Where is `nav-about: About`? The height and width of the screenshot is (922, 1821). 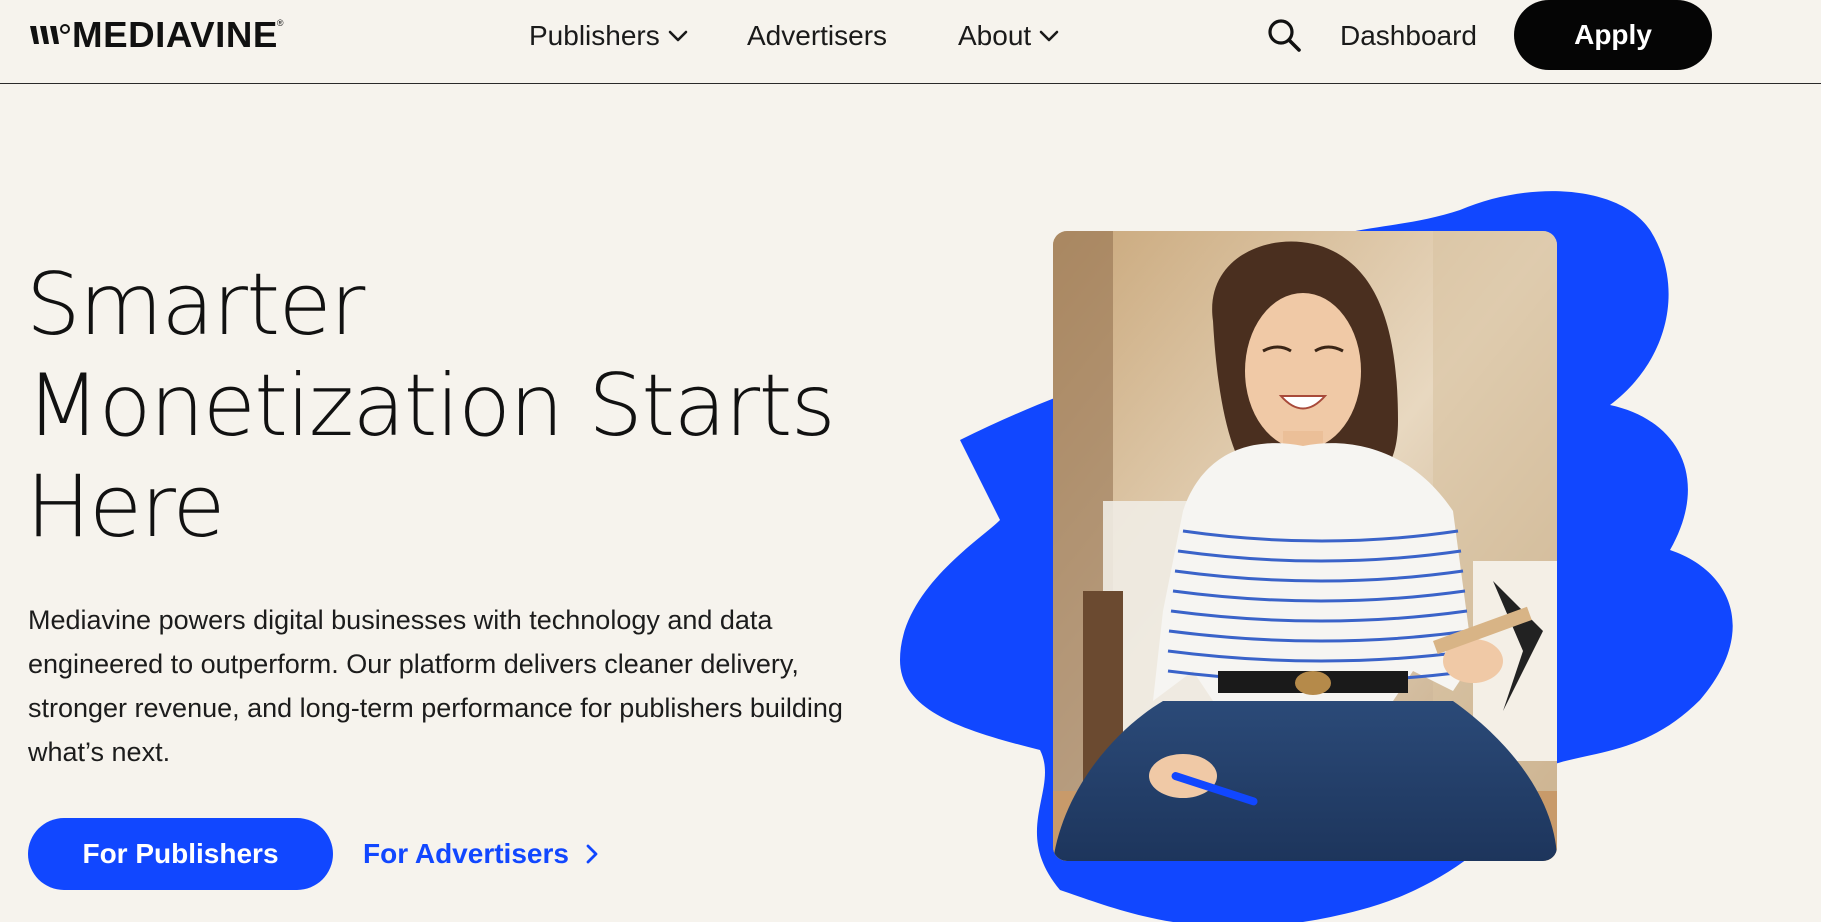 nav-about: About is located at coordinates (1008, 36).